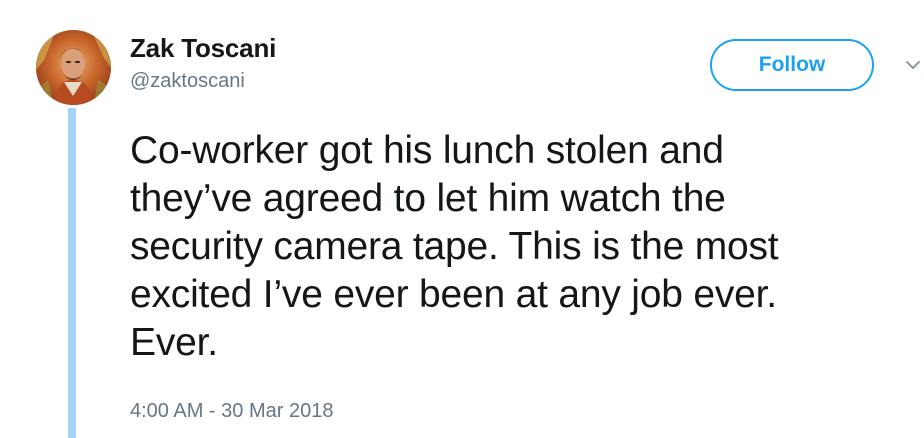 The width and height of the screenshot is (924, 438). I want to click on tweet-timestamp: 4:00 AM - 30 Mar 2018, so click(231, 411).